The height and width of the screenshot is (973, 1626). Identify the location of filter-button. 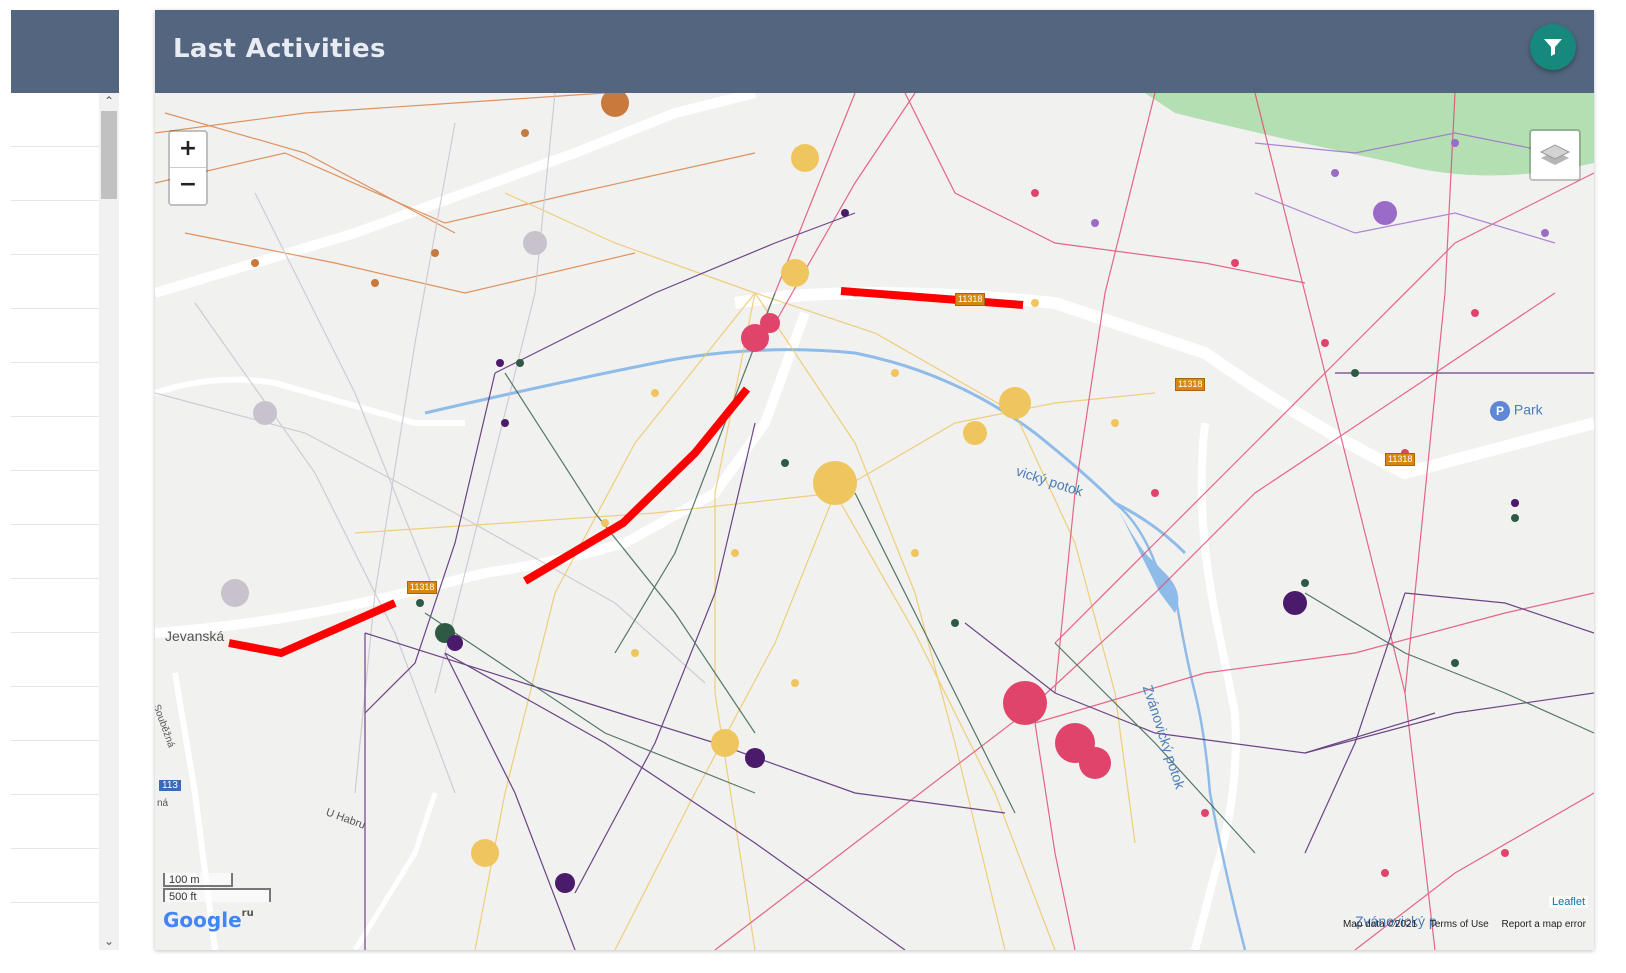
(1553, 47).